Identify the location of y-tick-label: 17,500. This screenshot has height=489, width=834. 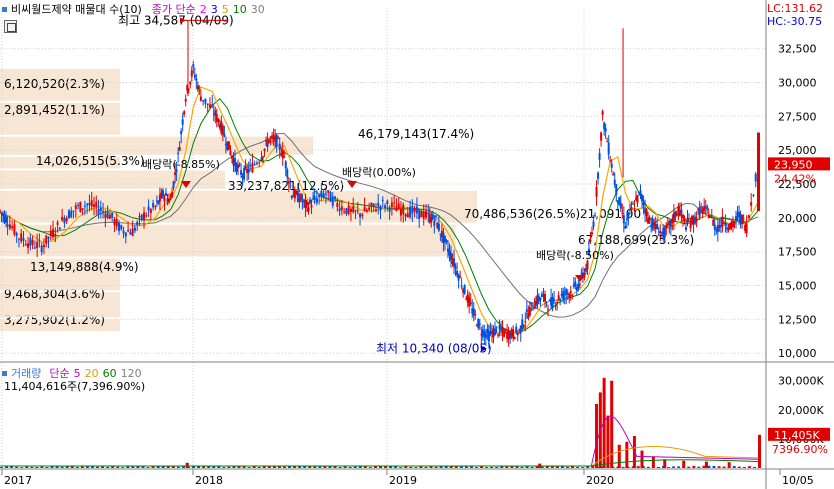
(797, 252).